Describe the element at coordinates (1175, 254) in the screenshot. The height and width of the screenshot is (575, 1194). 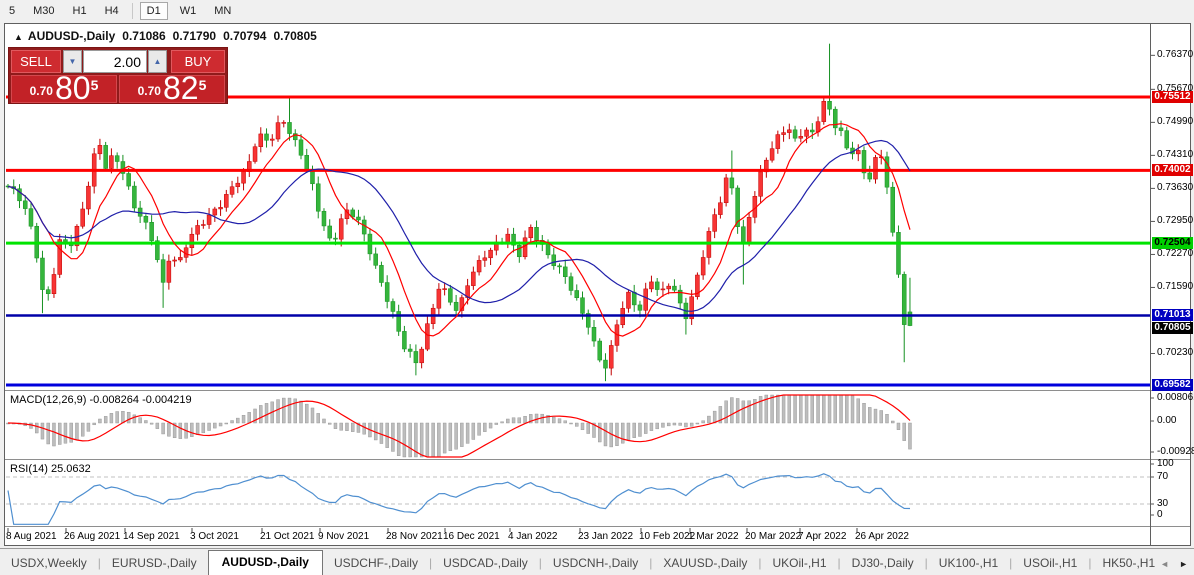
I see `price-axis-label: 0.72270` at that location.